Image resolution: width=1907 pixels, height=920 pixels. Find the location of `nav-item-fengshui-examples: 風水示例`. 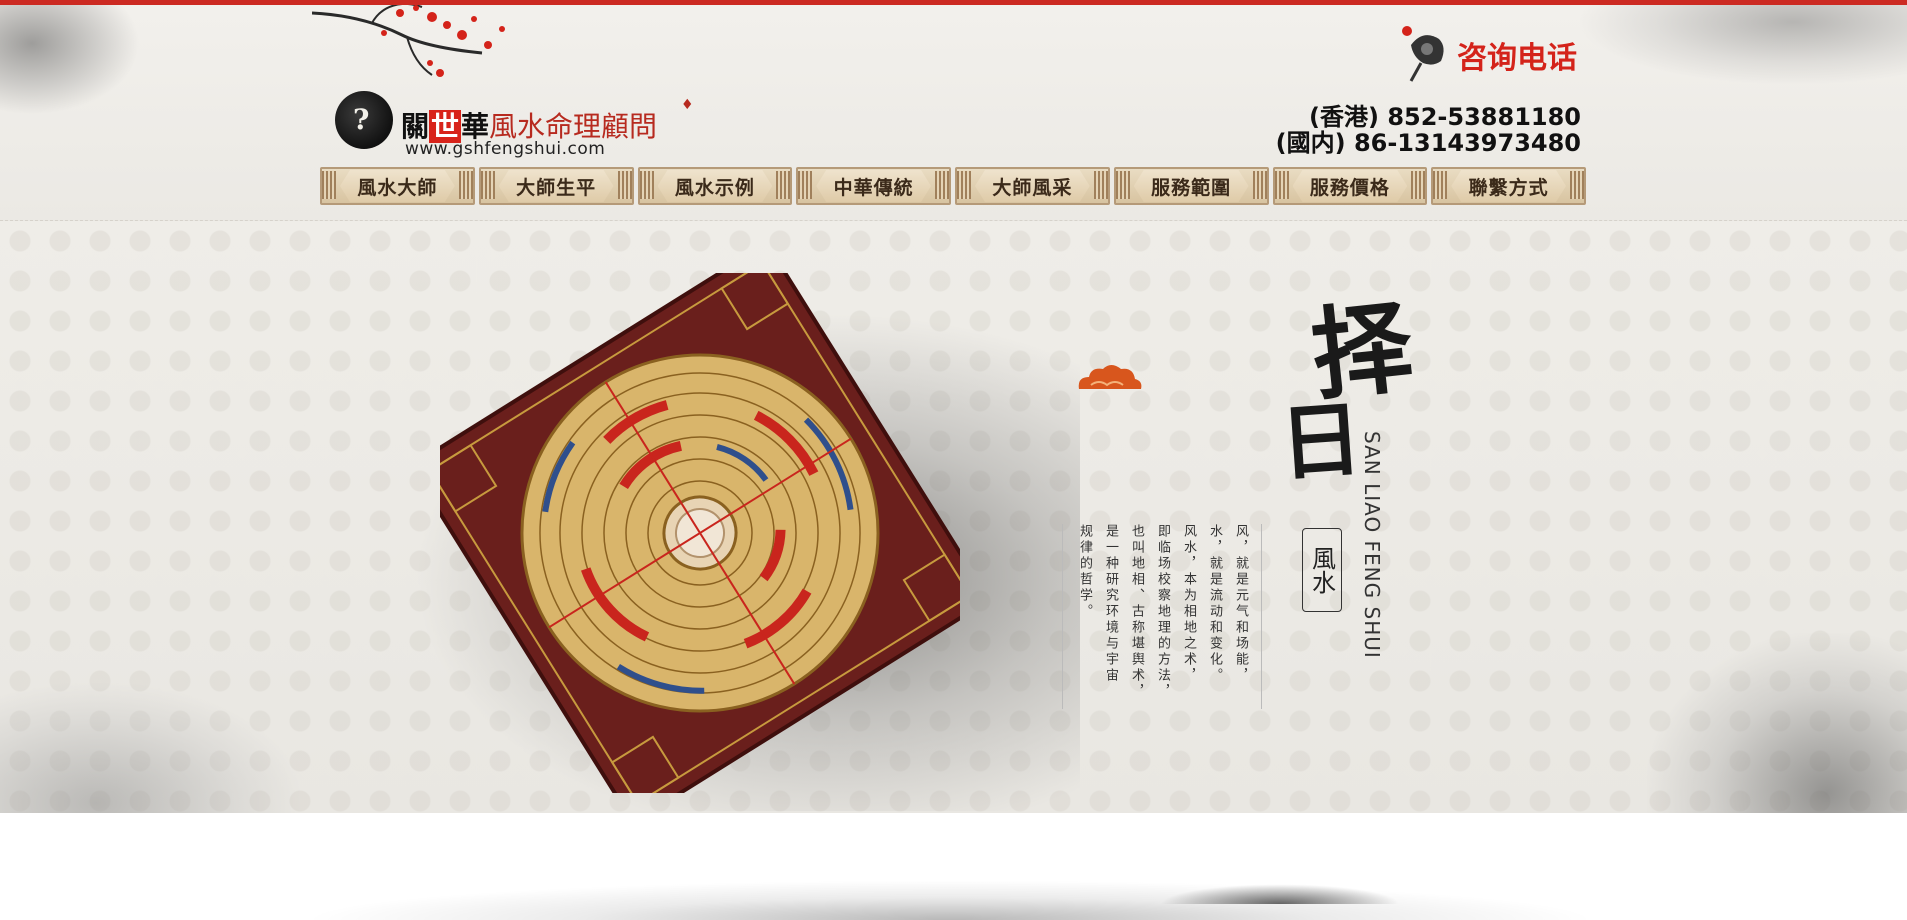

nav-item-fengshui-examples: 風水示例 is located at coordinates (715, 186).